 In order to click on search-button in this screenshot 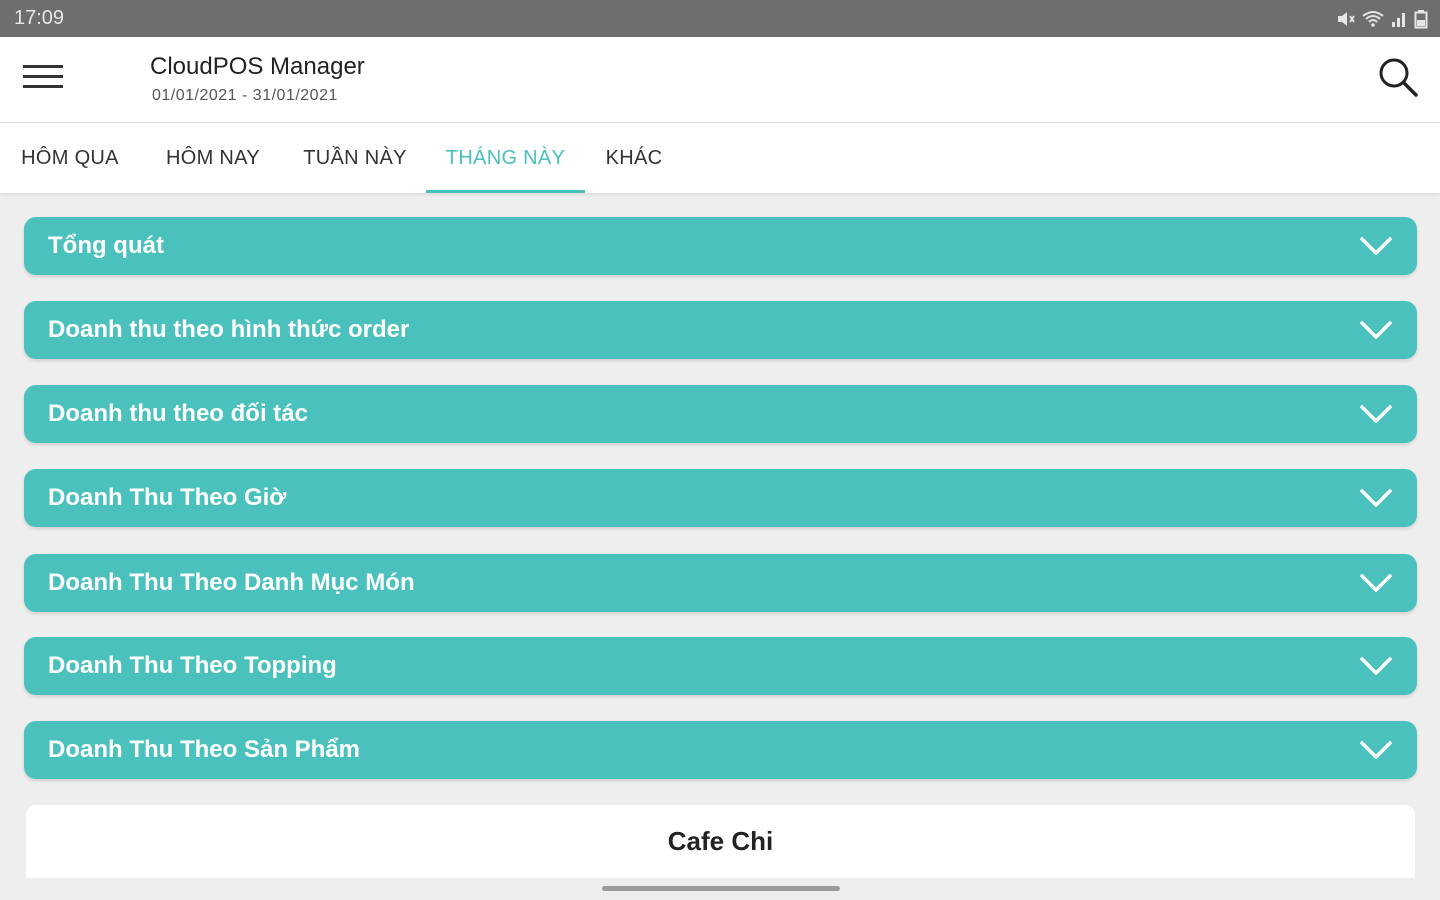, I will do `click(1398, 79)`.